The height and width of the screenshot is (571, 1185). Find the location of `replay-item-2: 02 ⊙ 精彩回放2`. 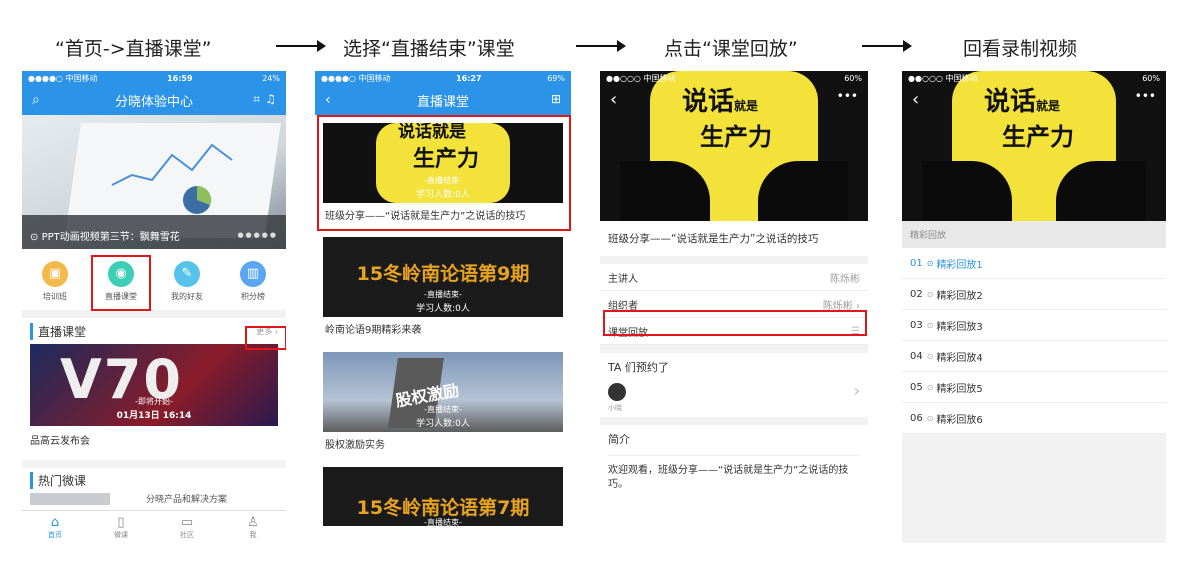

replay-item-2: 02 ⊙ 精彩回放2 is located at coordinates (1034, 294).